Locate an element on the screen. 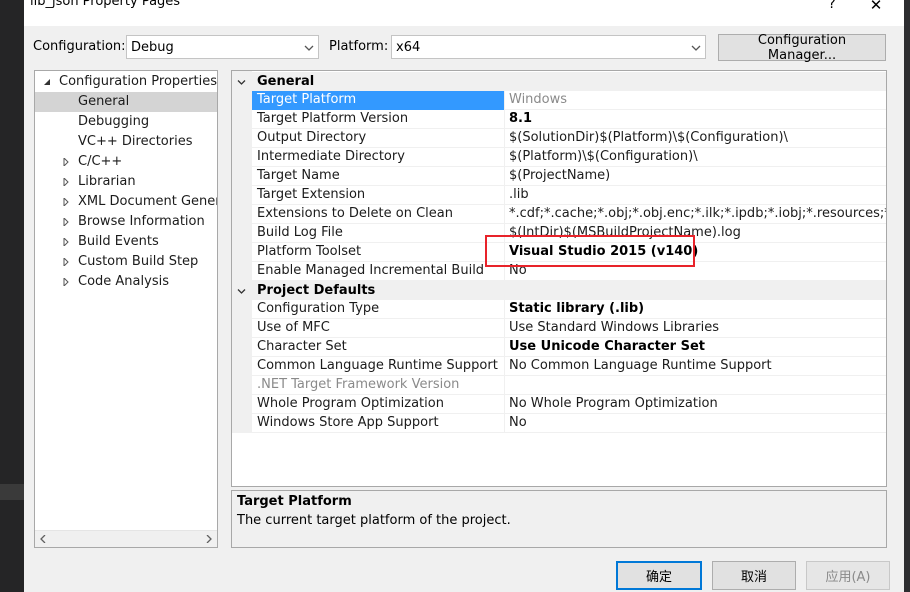  property-name: Intermediate Directory is located at coordinates (378, 157).